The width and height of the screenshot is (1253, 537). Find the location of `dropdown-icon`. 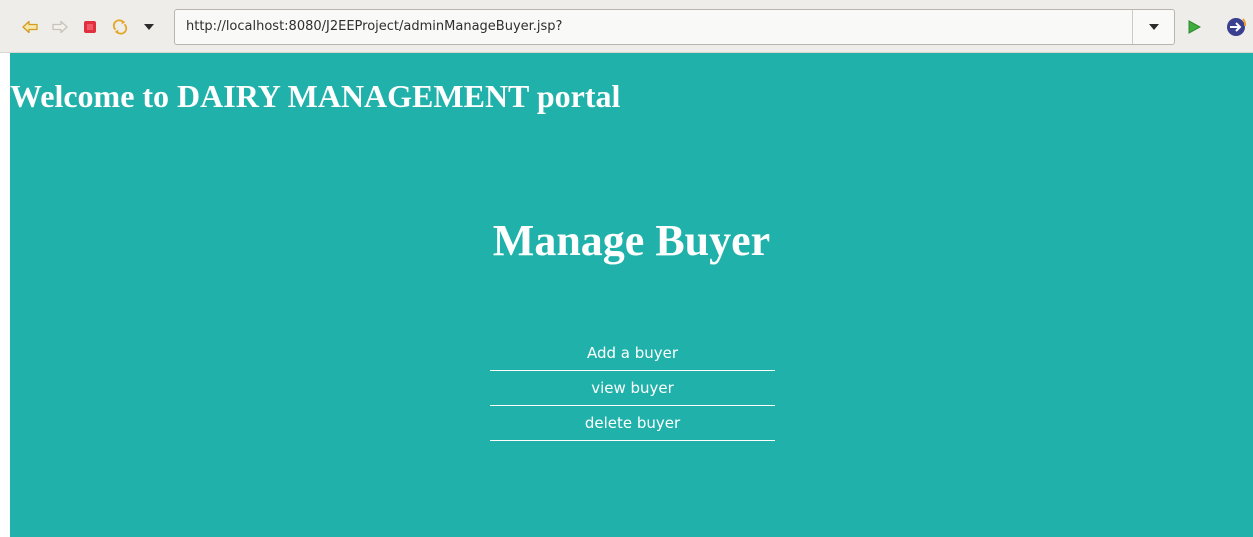

dropdown-icon is located at coordinates (149, 27).